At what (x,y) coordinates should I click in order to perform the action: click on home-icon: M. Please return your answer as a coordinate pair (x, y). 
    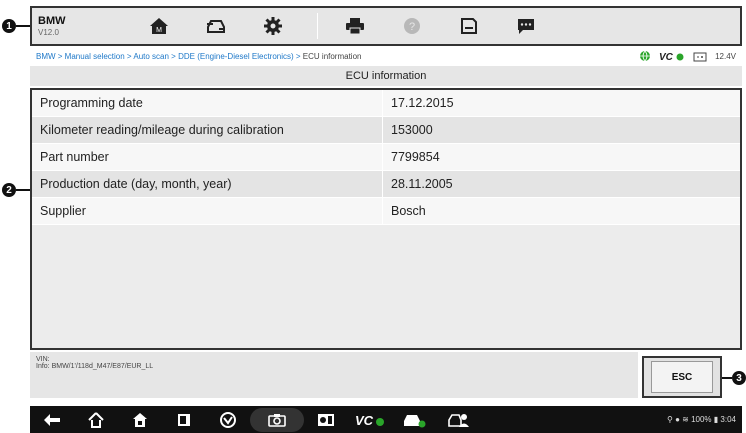
    Looking at the image, I should click on (158, 26).